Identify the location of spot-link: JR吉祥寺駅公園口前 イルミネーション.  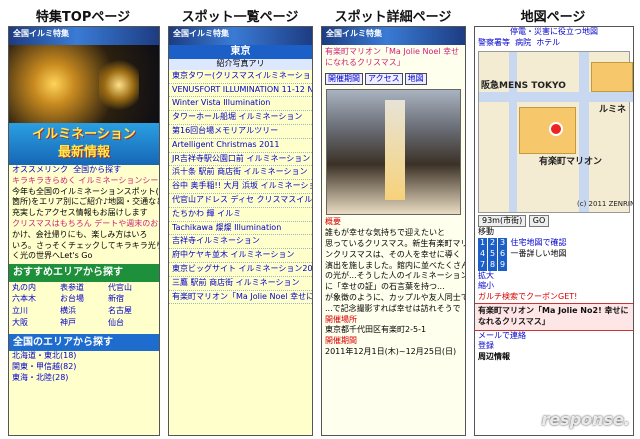
(240, 160).